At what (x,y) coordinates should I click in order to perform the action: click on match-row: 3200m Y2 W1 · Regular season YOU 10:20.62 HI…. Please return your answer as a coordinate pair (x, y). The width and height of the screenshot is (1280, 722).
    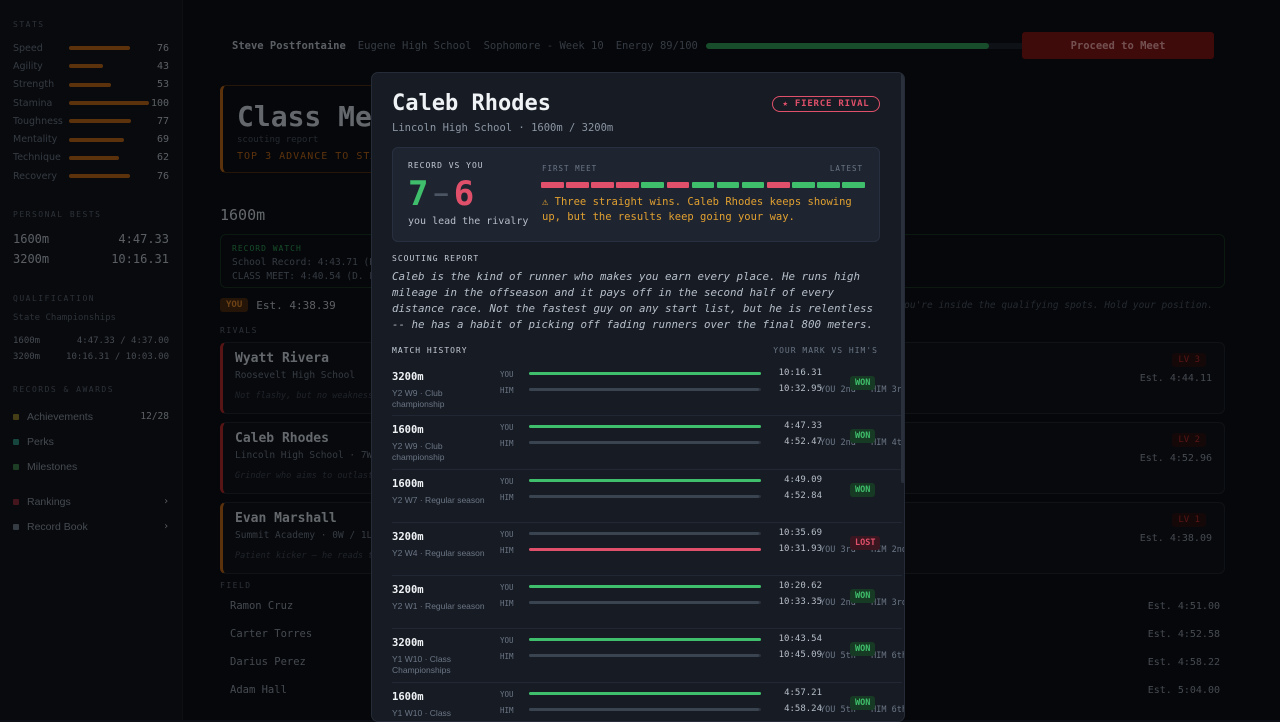
    Looking at the image, I should click on (648, 603).